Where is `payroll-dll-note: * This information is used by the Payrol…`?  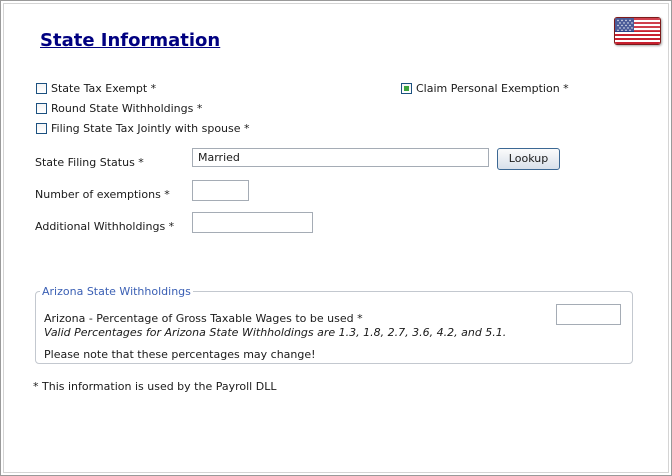
payroll-dll-note: * This information is used by the Payrol… is located at coordinates (155, 386).